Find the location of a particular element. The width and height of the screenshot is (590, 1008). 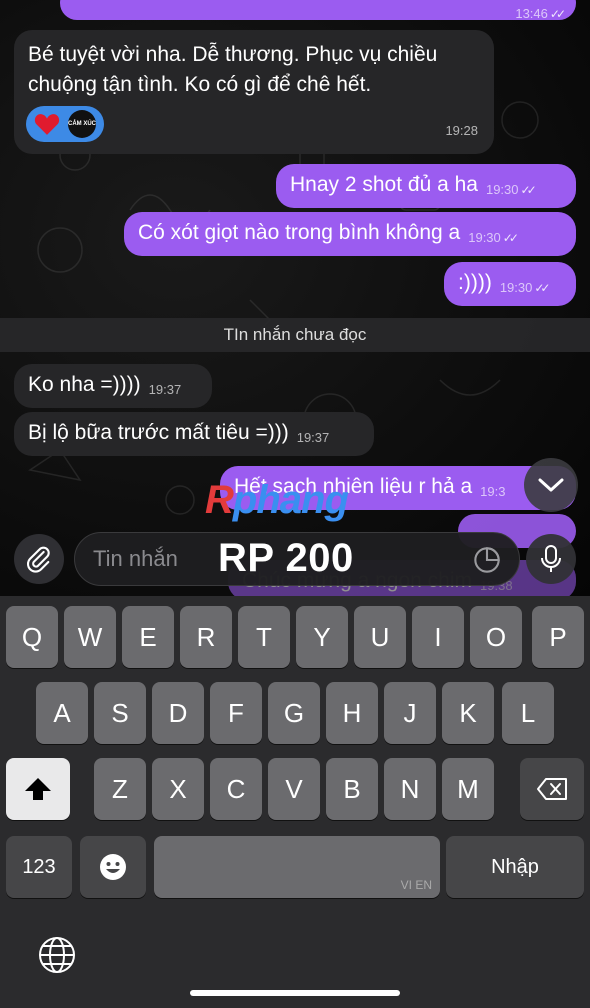

key-k: K is located at coordinates (468, 713).